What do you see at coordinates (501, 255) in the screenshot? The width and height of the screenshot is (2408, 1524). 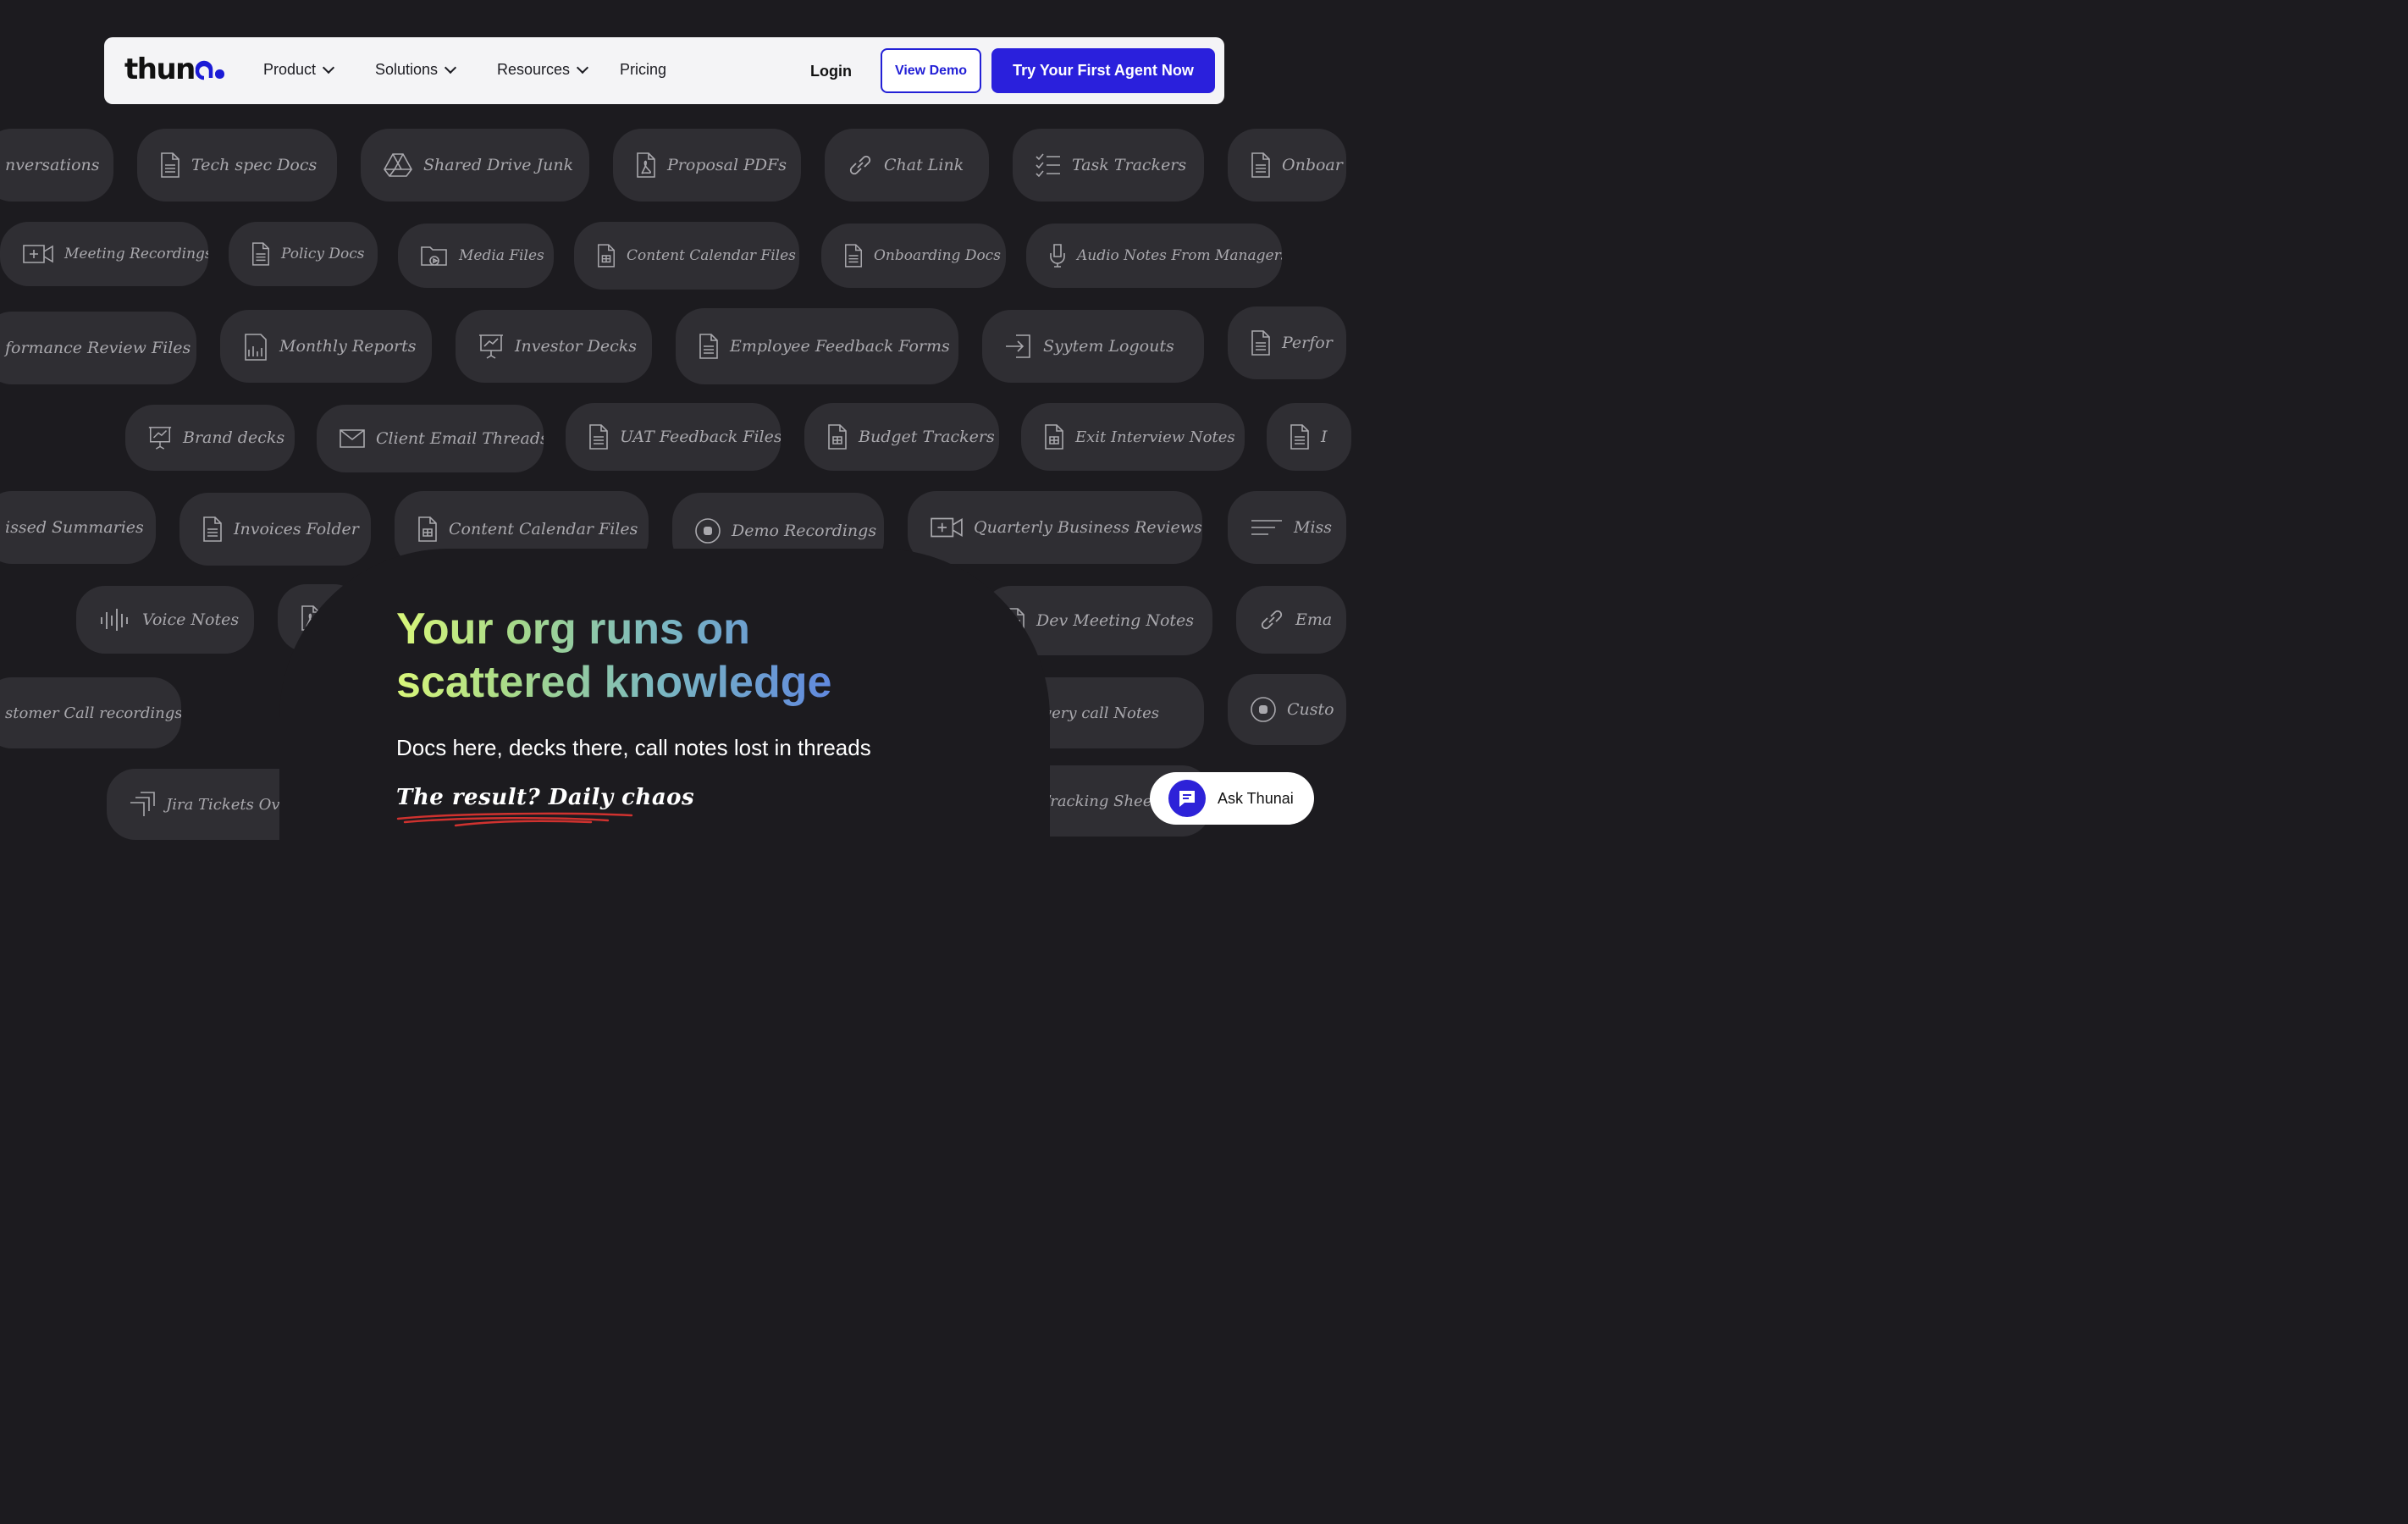 I see `chip-label: Media Files` at bounding box center [501, 255].